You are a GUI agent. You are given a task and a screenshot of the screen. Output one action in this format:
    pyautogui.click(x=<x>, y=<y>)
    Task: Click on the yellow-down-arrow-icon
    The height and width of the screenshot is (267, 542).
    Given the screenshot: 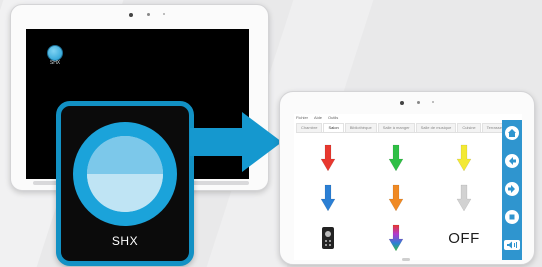 What is the action you would take?
    pyautogui.click(x=464, y=158)
    